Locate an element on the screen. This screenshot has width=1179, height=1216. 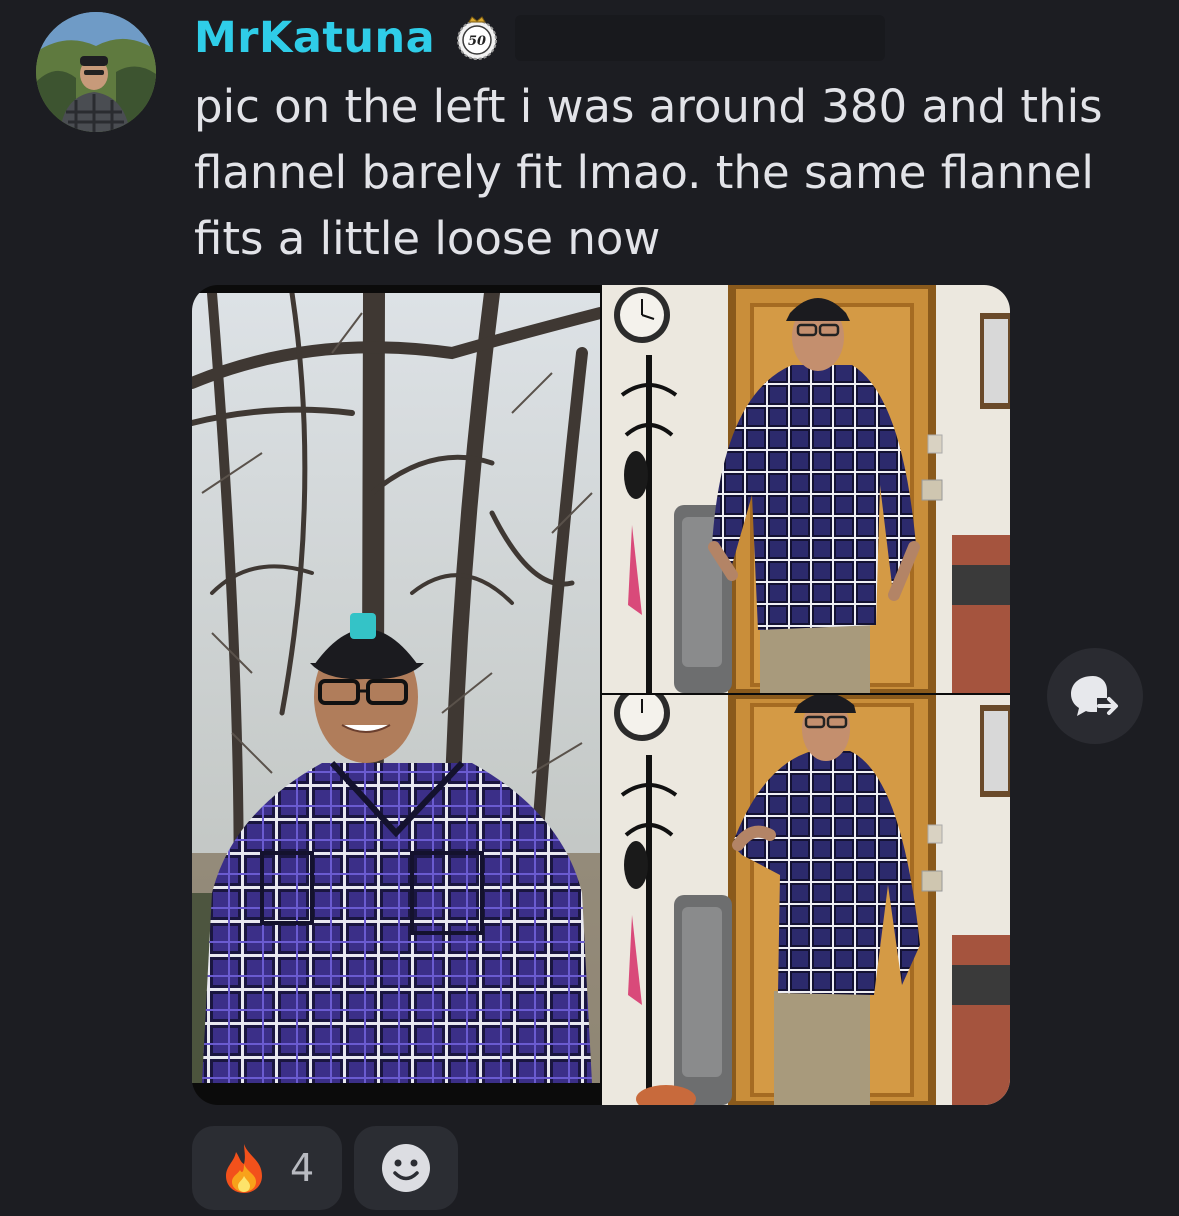
smiley-add-reaction-icon is located at coordinates (406, 1168).